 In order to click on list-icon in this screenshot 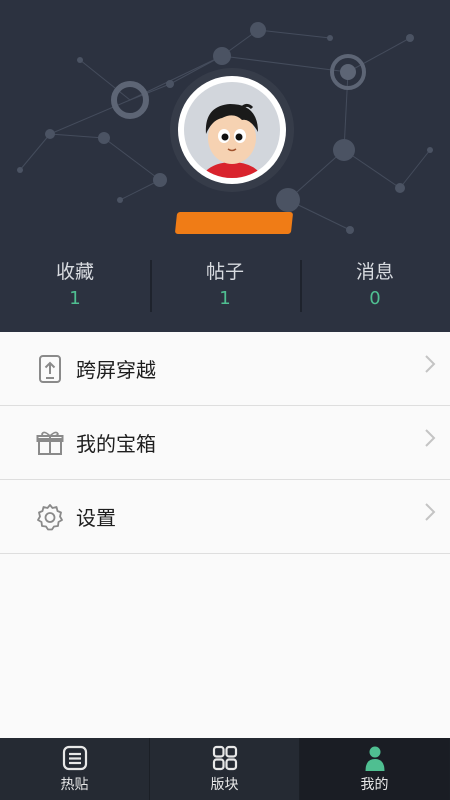, I will do `click(74, 758)`.